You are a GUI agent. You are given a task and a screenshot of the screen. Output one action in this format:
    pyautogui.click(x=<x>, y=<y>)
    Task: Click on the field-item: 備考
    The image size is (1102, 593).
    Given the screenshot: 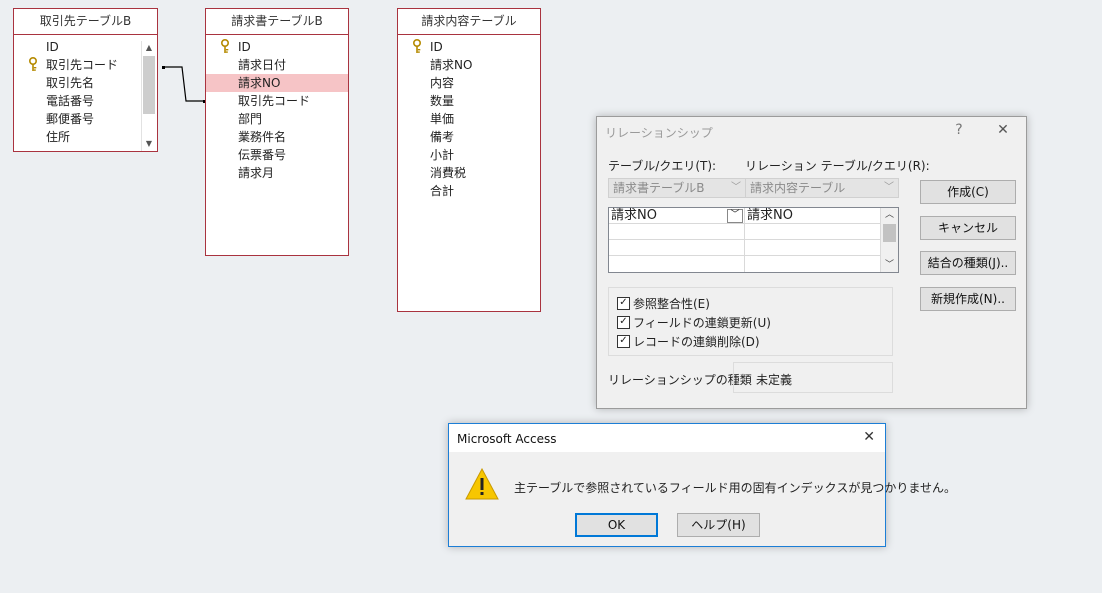 What is the action you would take?
    pyautogui.click(x=469, y=137)
    